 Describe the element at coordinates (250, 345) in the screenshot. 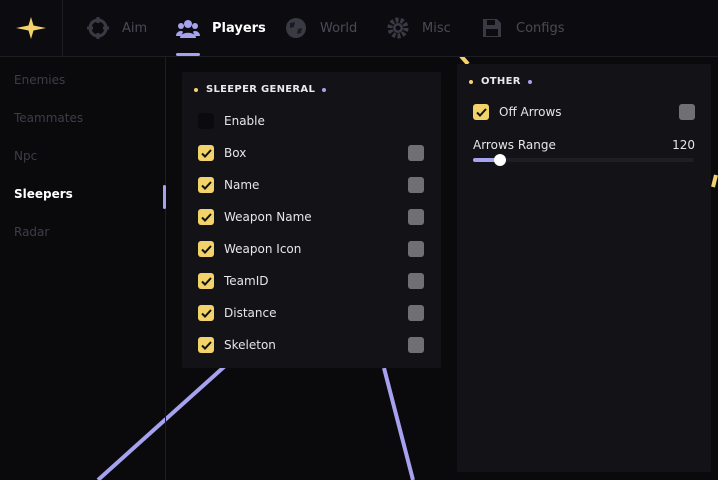

I see `row-label: Skeleton` at that location.